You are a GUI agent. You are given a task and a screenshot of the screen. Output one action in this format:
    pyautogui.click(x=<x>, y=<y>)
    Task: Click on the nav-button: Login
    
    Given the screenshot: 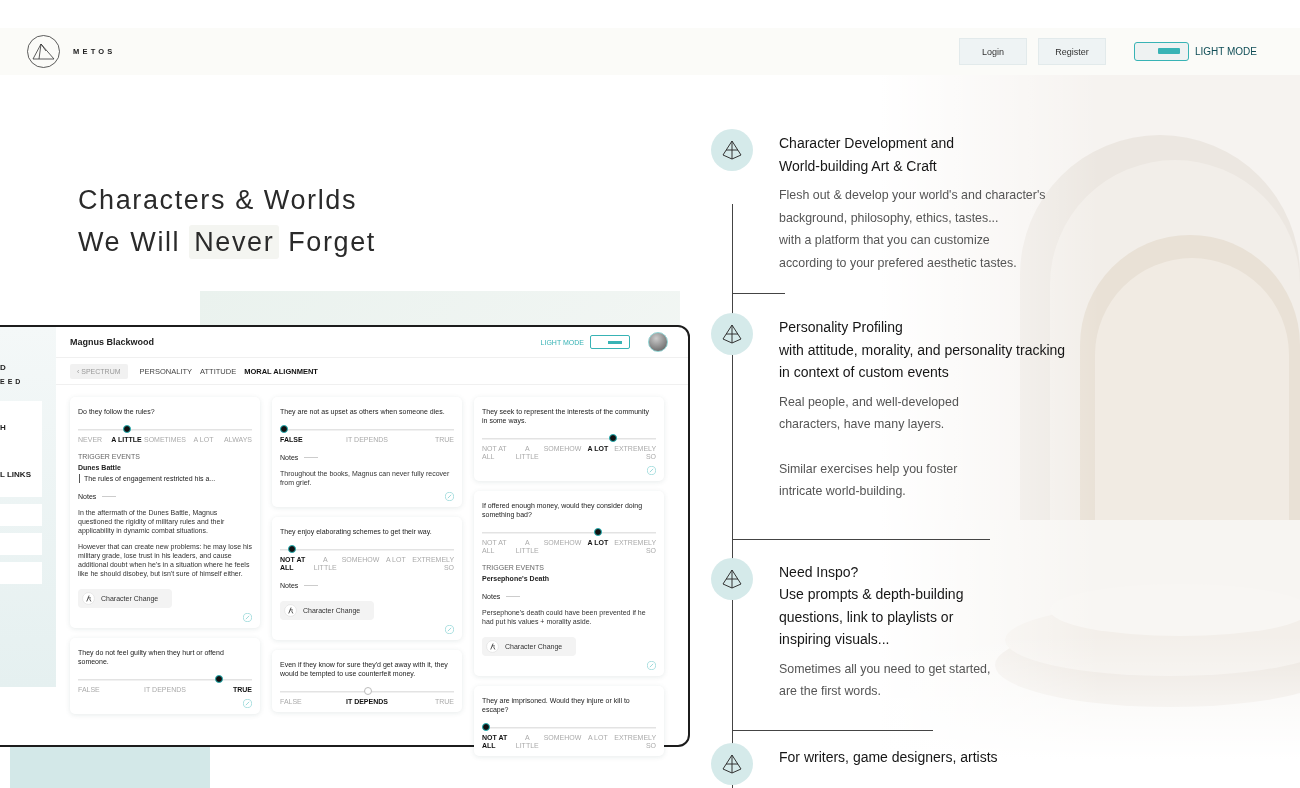 What is the action you would take?
    pyautogui.click(x=992, y=51)
    